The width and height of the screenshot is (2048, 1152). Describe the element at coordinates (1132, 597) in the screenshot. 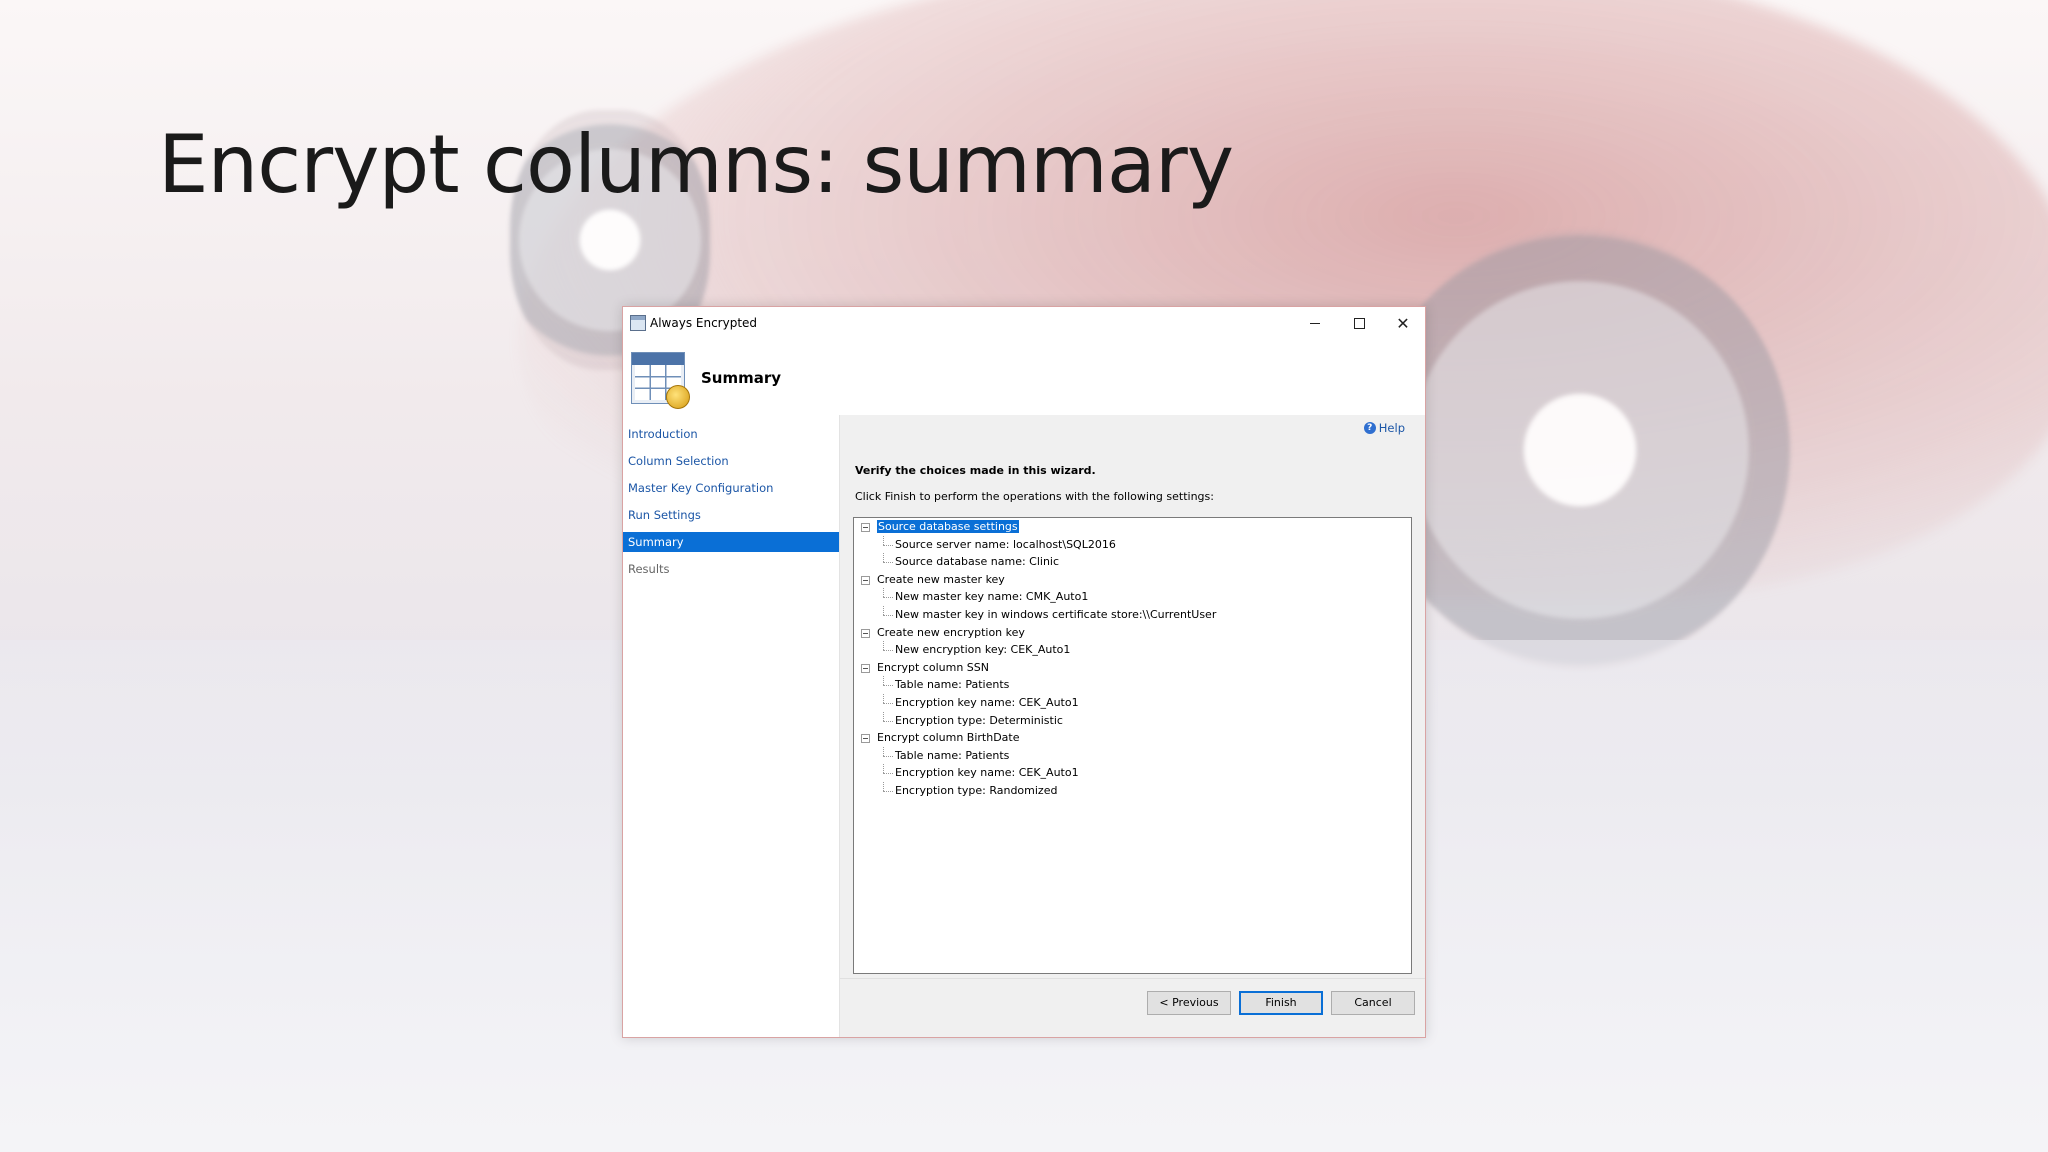

I see `tree-leaf: New master key name: CMK_Auto1` at that location.